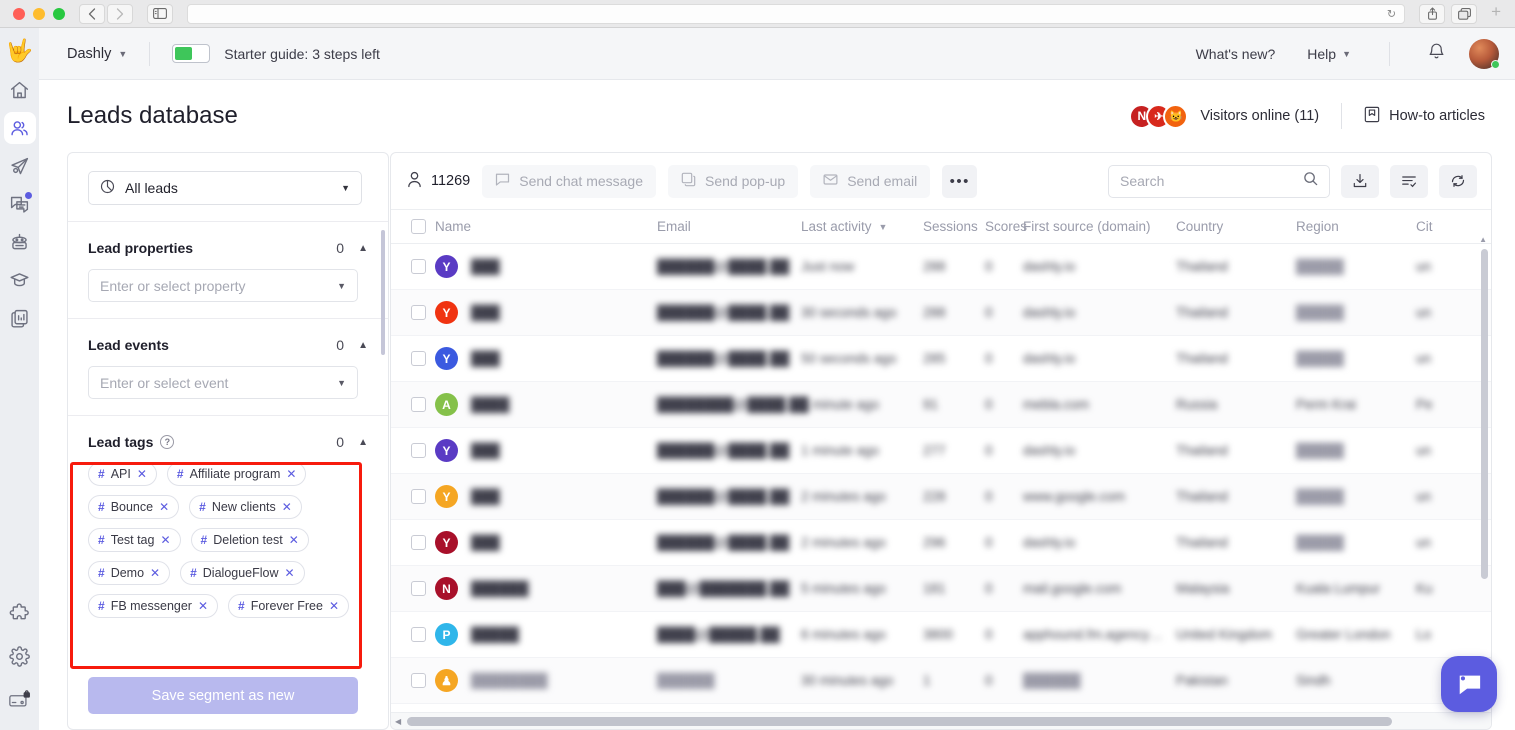 The width and height of the screenshot is (1515, 730). Describe the element at coordinates (569, 181) in the screenshot. I see `send-chat-message-button: Send chat message` at that location.